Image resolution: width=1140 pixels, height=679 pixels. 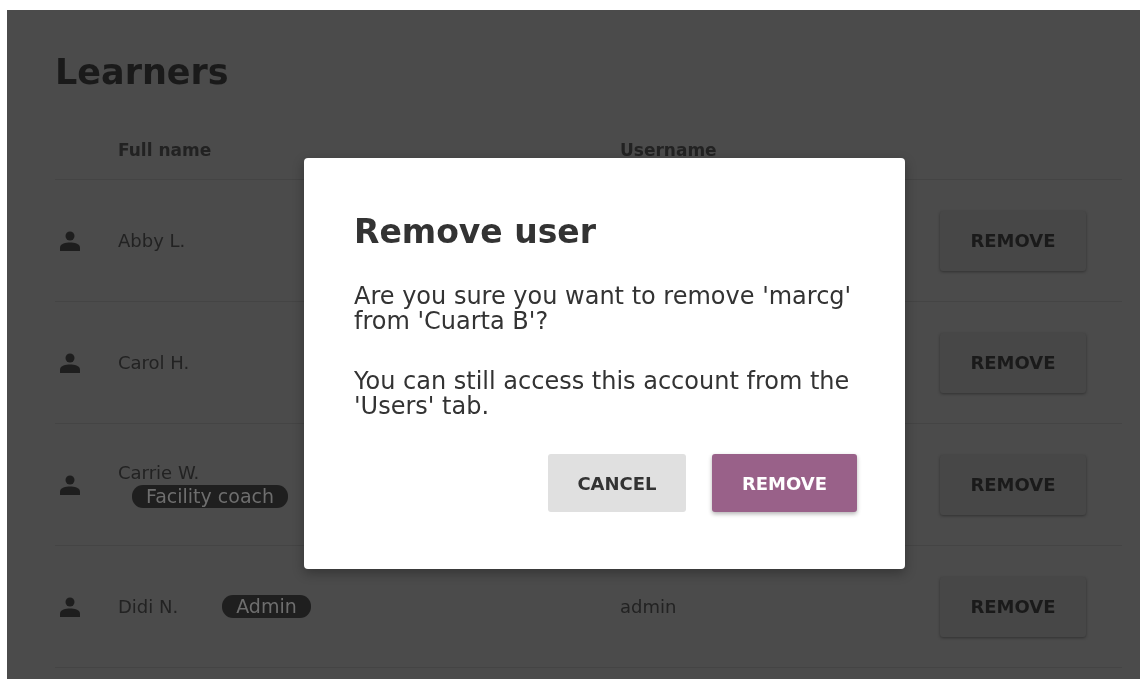 I want to click on remove-button: REMOVE, so click(x=784, y=483).